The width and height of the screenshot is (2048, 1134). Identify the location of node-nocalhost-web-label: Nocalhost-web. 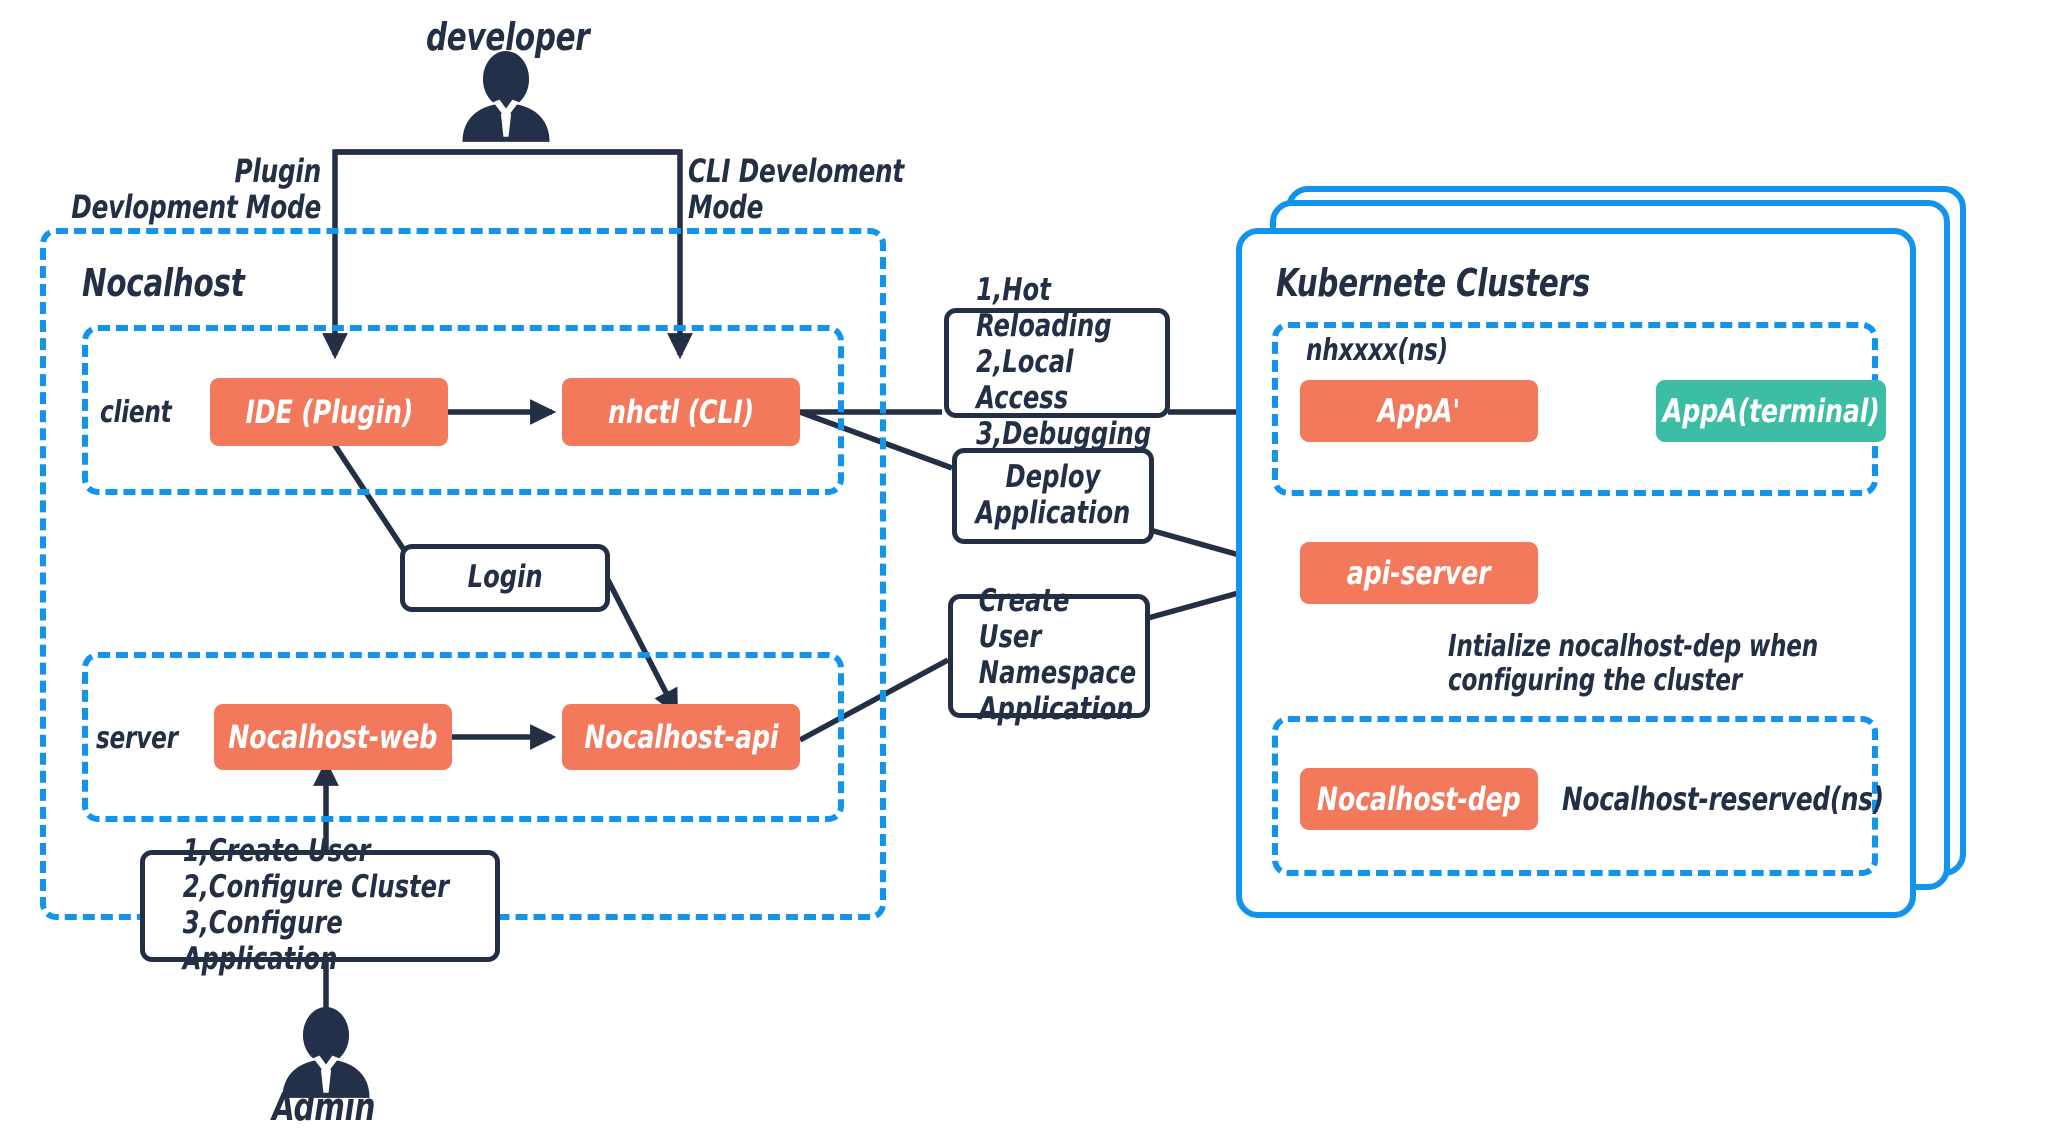
(333, 737).